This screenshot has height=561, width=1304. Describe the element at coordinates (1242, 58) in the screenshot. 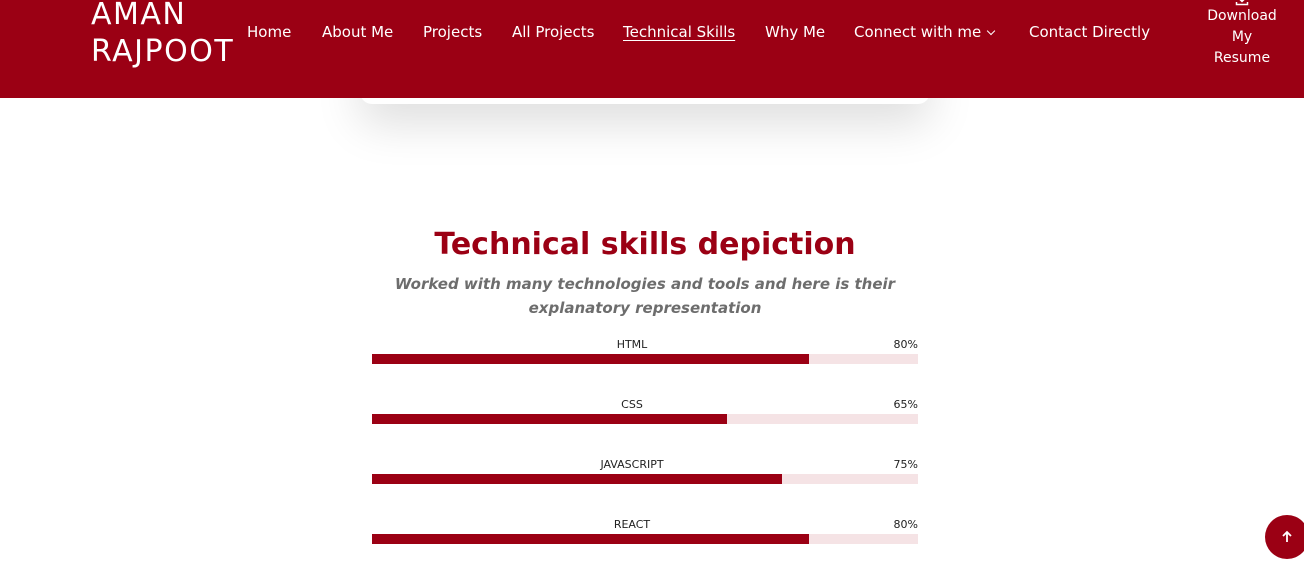

I see `resume-line-3: Resume` at that location.